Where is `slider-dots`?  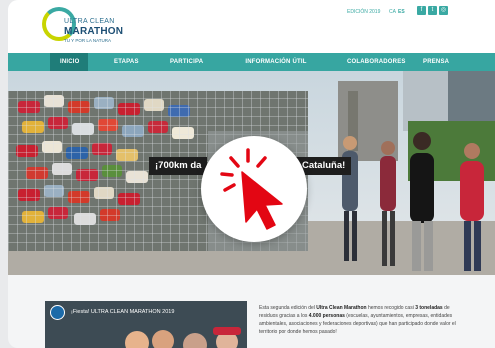 slider-dots is located at coordinates (255, 270).